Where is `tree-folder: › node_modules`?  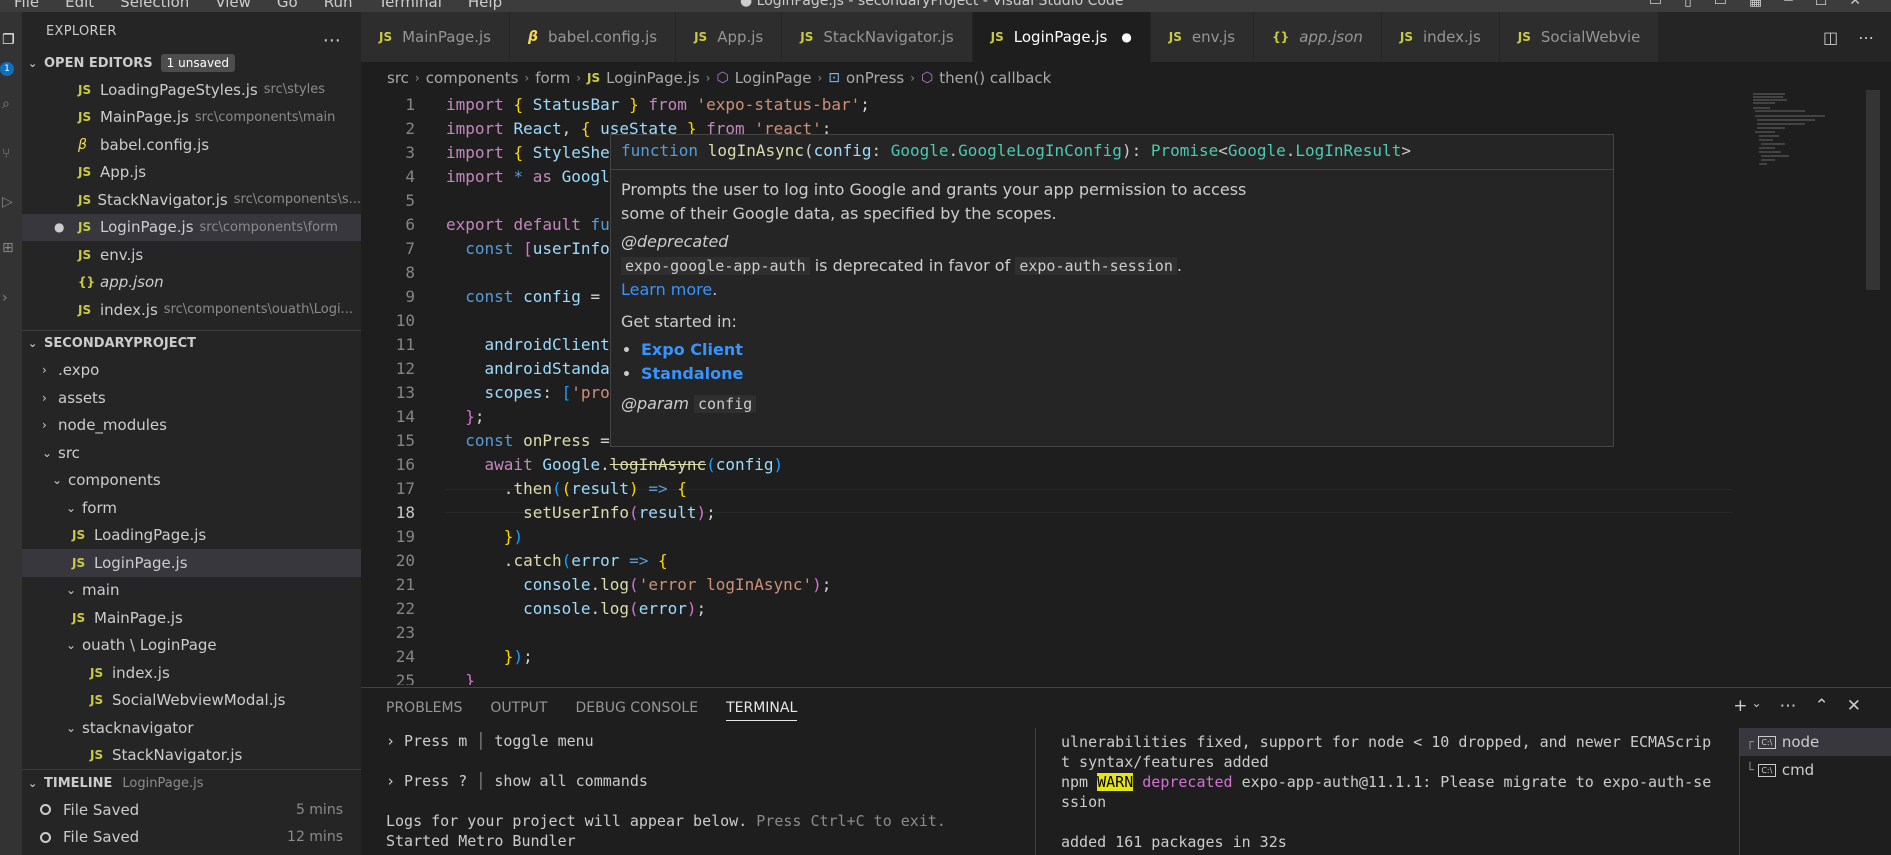
tree-folder: › node_modules is located at coordinates (191, 426).